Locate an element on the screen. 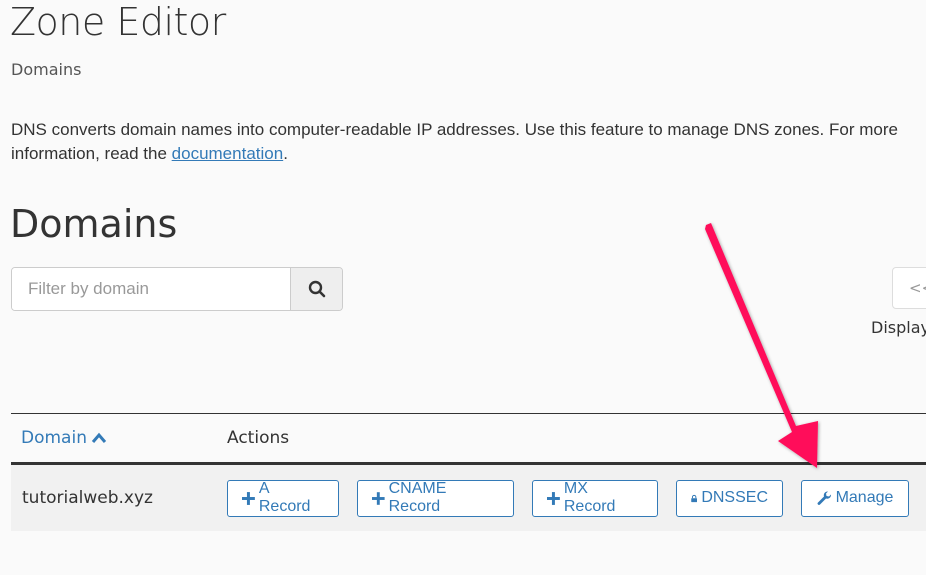 The width and height of the screenshot is (926, 575). button-label: DNSSEC is located at coordinates (734, 497).